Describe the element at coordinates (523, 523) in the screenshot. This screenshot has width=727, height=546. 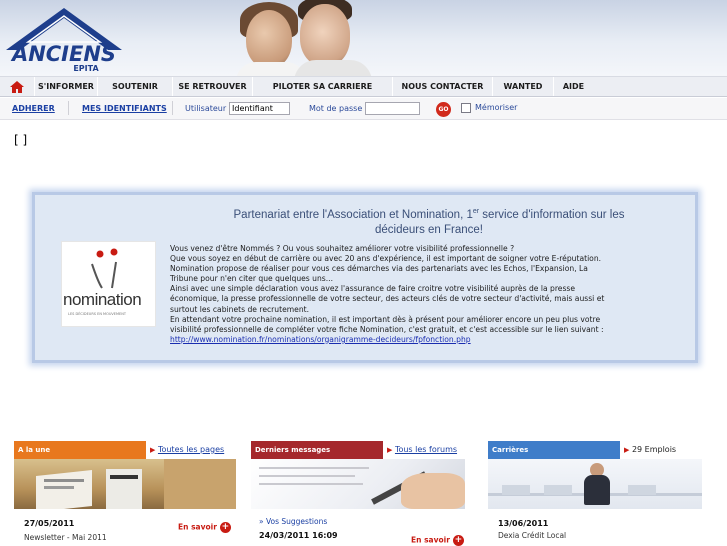
I see `carrieres-date: 13/06/2011` at that location.